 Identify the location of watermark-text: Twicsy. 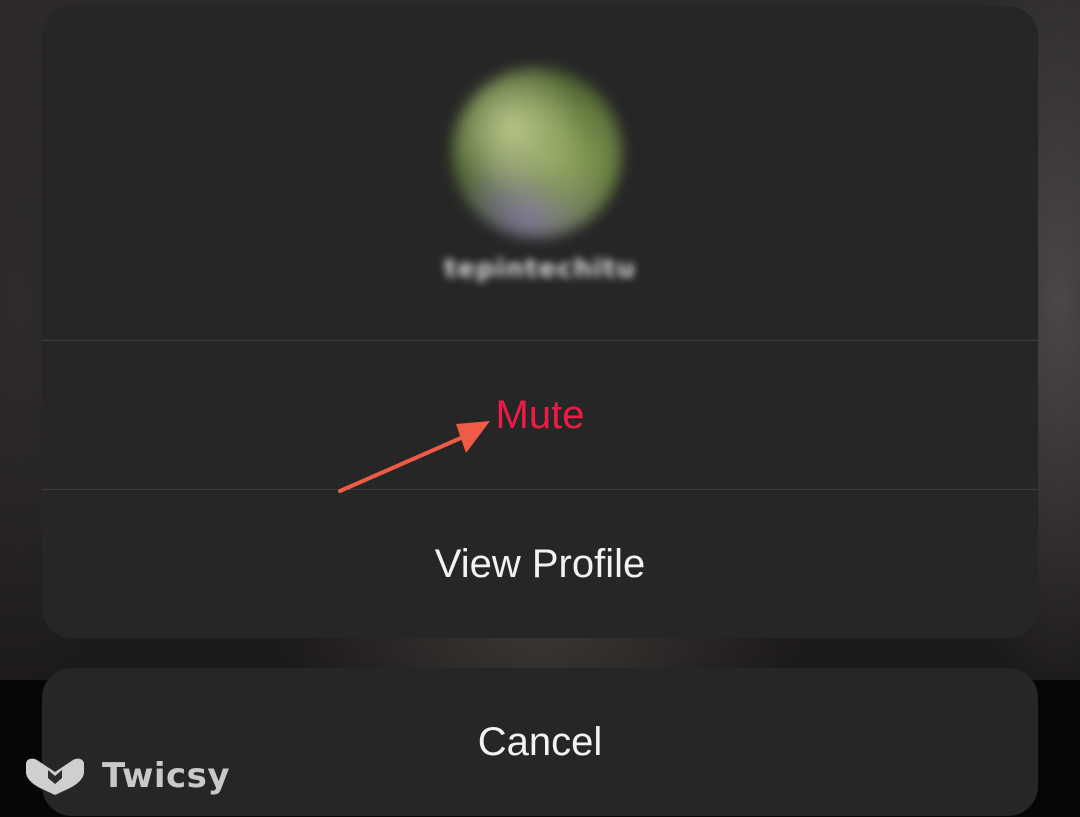
(166, 776).